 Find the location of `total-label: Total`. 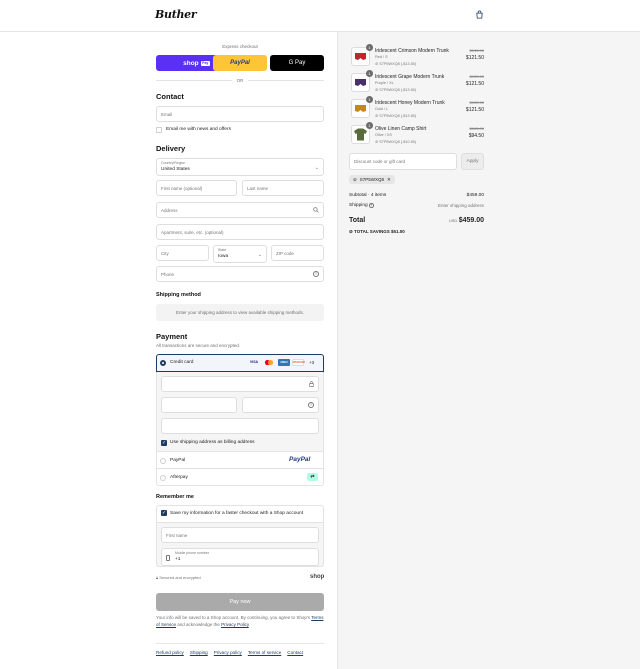

total-label: Total is located at coordinates (357, 220).